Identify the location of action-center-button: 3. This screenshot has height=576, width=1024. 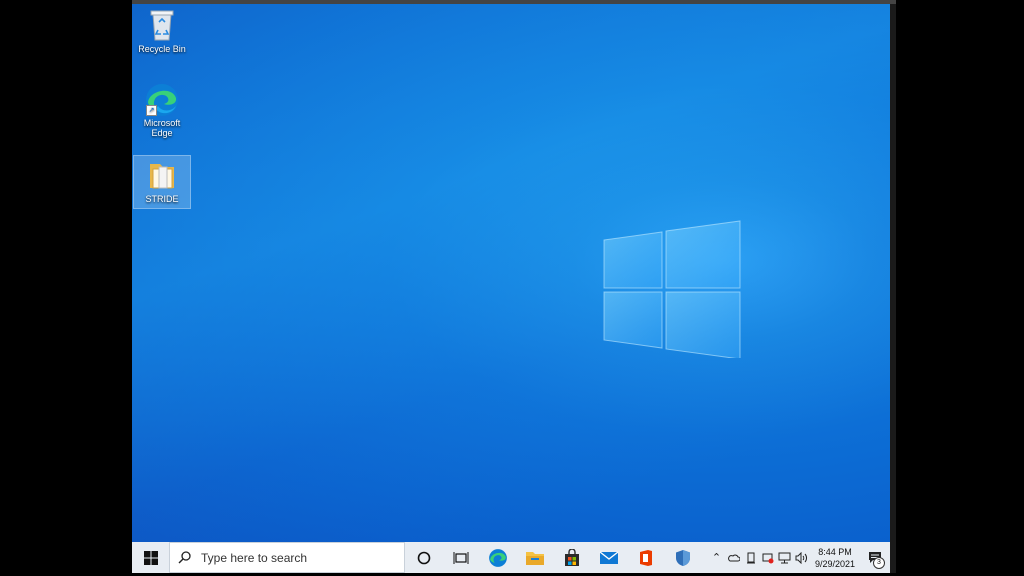
(875, 557).